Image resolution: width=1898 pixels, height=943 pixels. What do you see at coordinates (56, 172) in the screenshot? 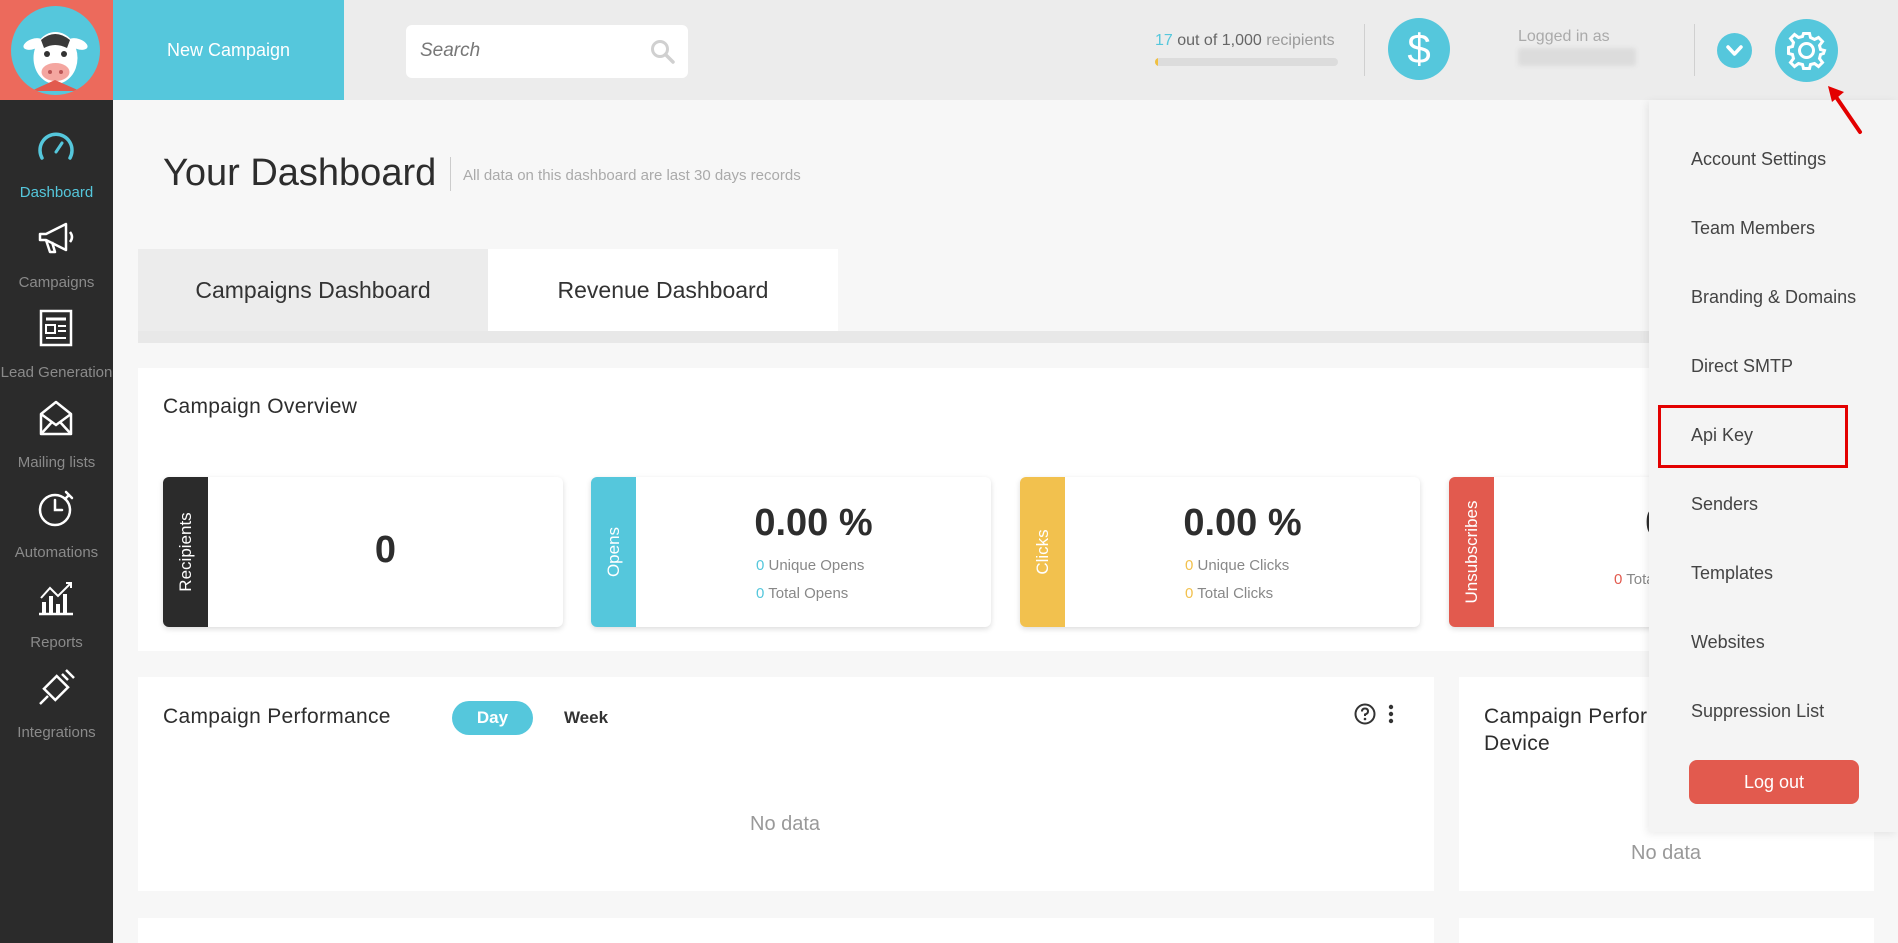
I see `sidebar-item-dashboard: Dashboard` at bounding box center [56, 172].